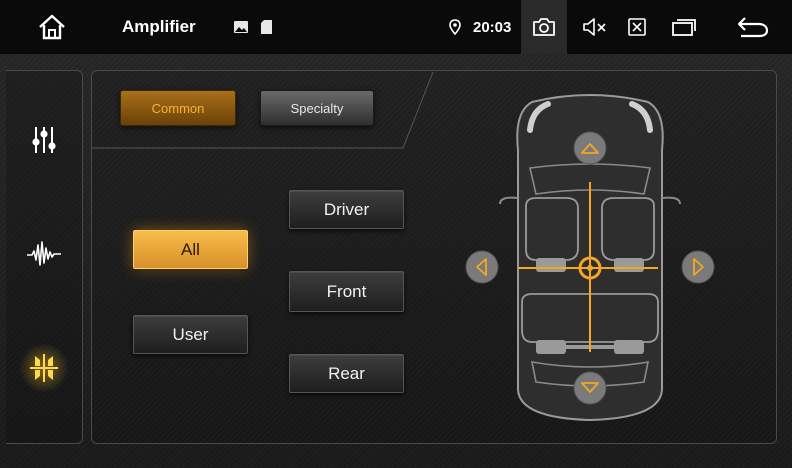  I want to click on sidebar-item-balance-fader, so click(44, 368).